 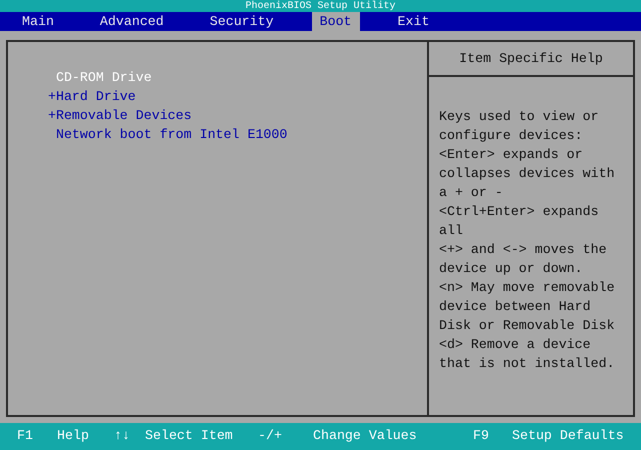 I want to click on help-title: Item Specific Help, so click(x=531, y=59).